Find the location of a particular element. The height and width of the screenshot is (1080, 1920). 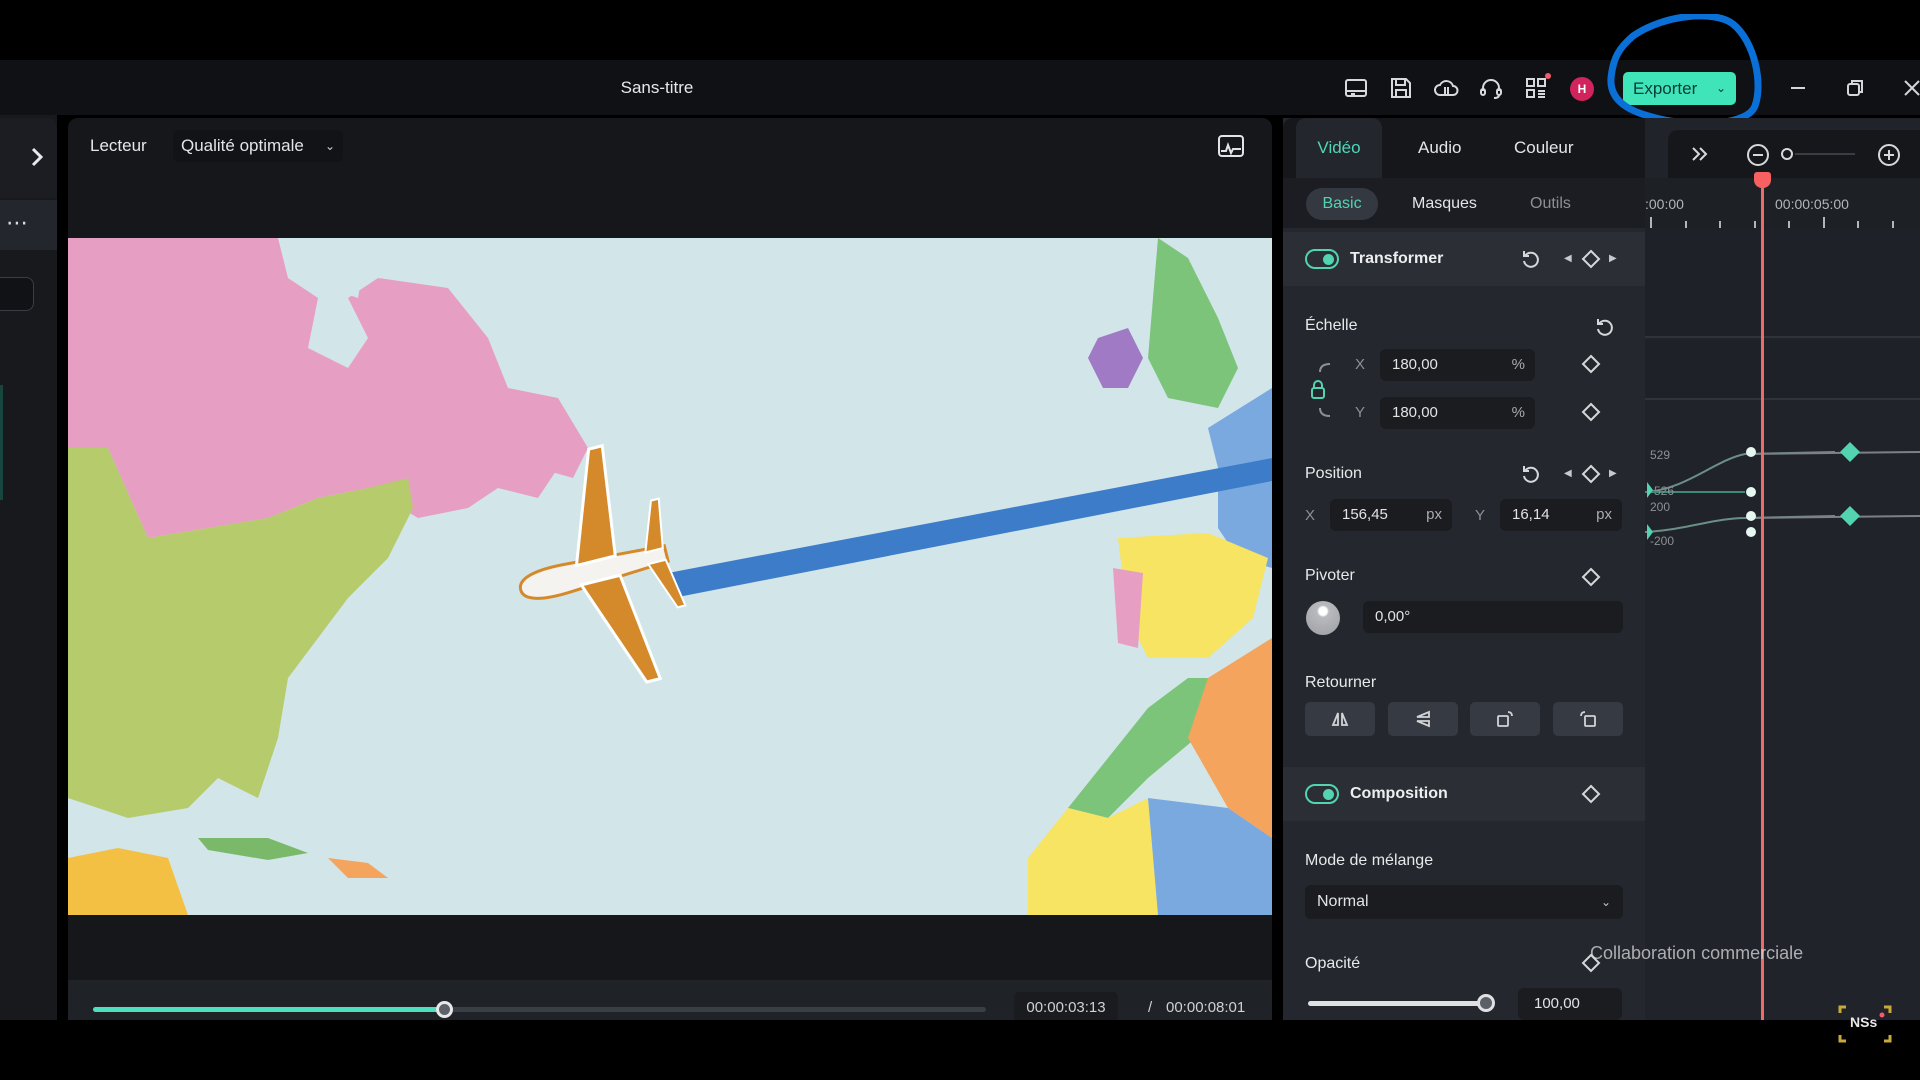

zoom-out-icon is located at coordinates (1758, 155).